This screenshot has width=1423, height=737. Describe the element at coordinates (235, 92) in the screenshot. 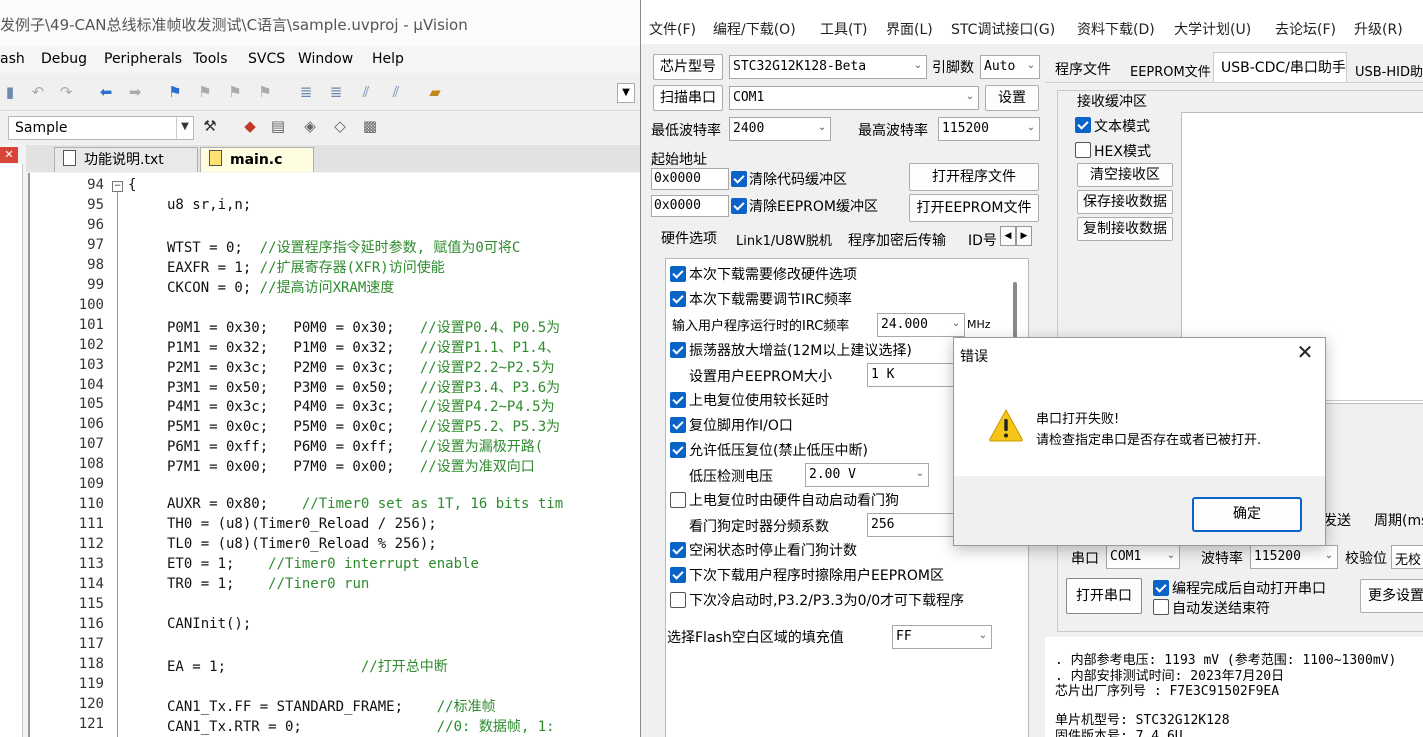

I see `next-bookmark-icon: ⚑` at that location.